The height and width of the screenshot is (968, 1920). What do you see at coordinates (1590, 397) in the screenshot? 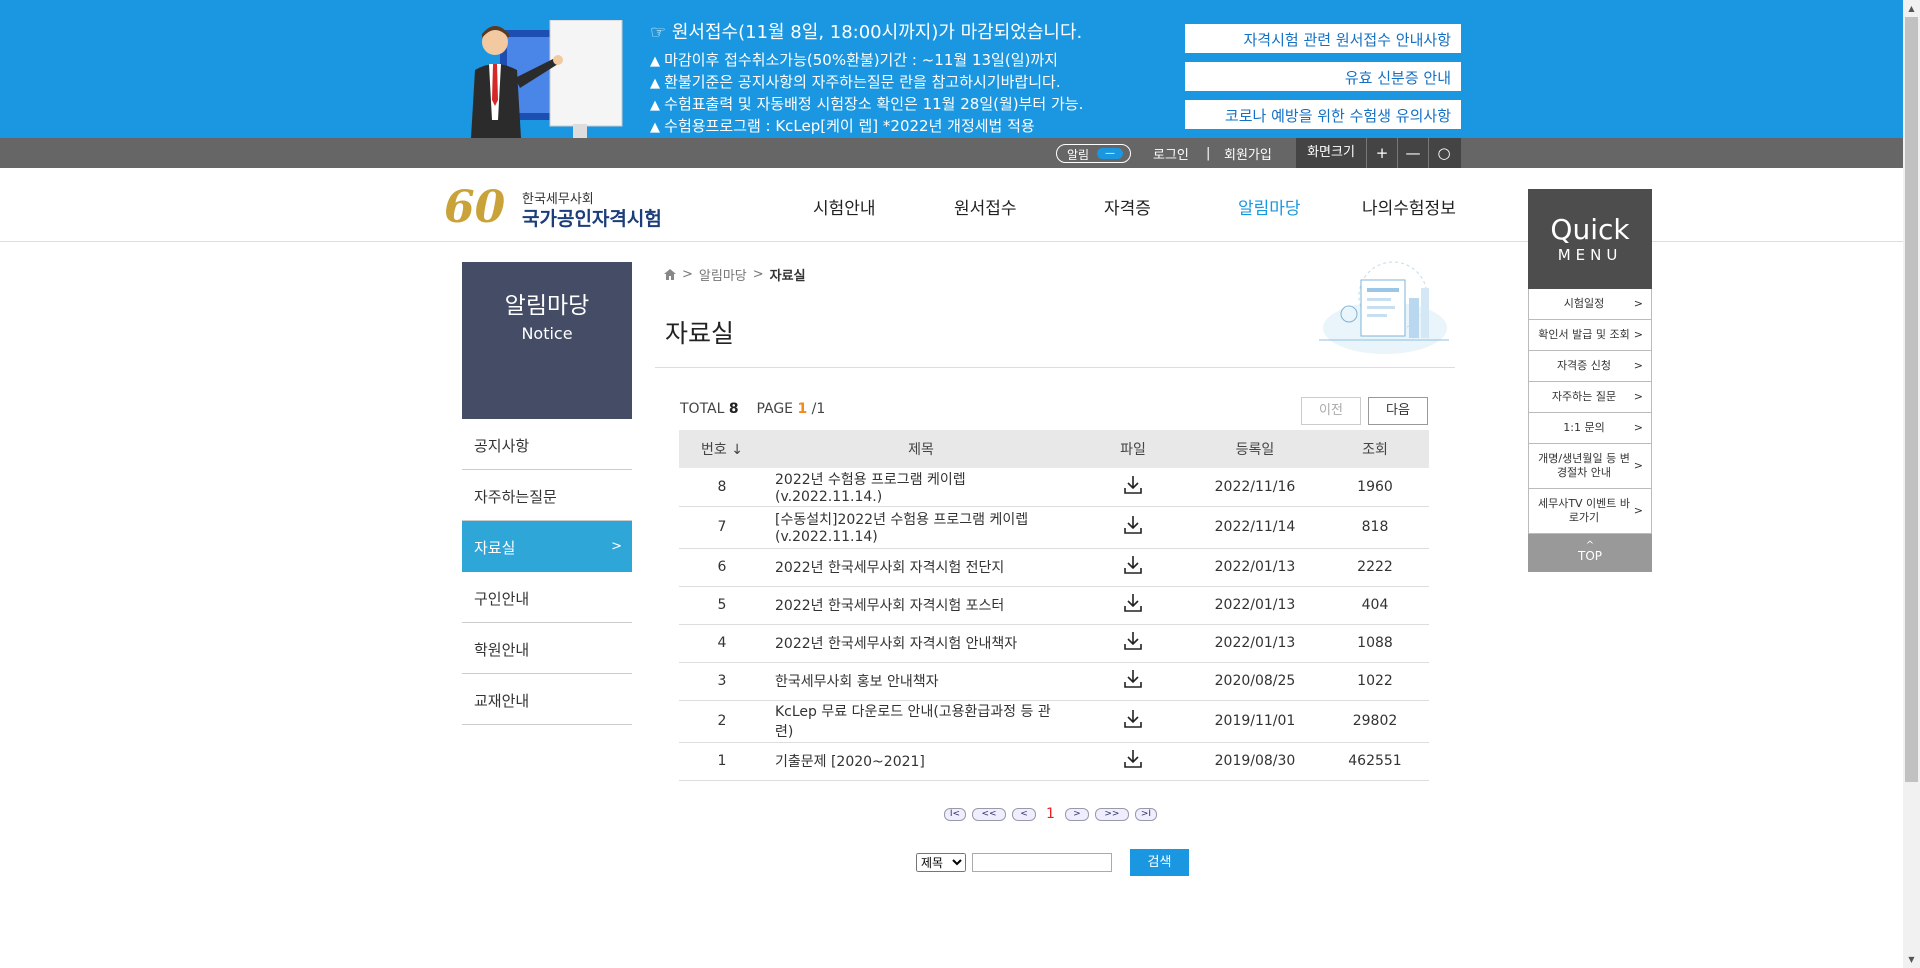
I see `quick-faq: 자주하는 질문 >` at bounding box center [1590, 397].